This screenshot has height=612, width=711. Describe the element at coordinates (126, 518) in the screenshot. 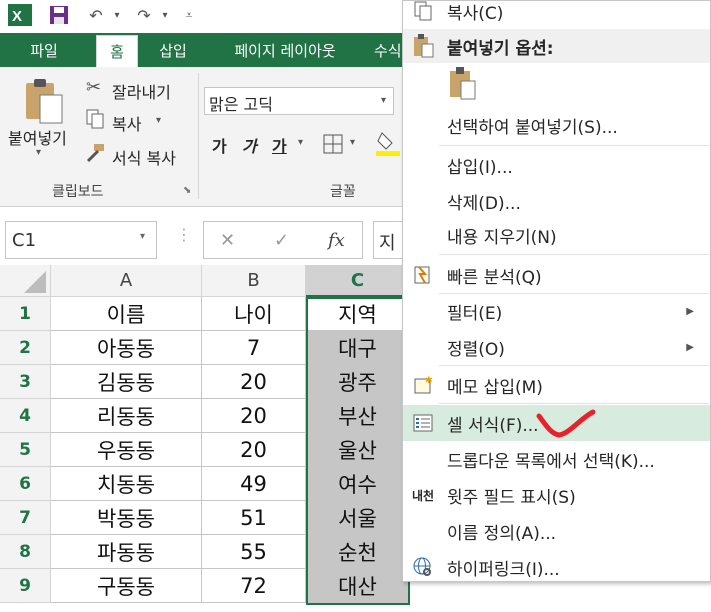

I see `table-cell-a: 박동동` at that location.